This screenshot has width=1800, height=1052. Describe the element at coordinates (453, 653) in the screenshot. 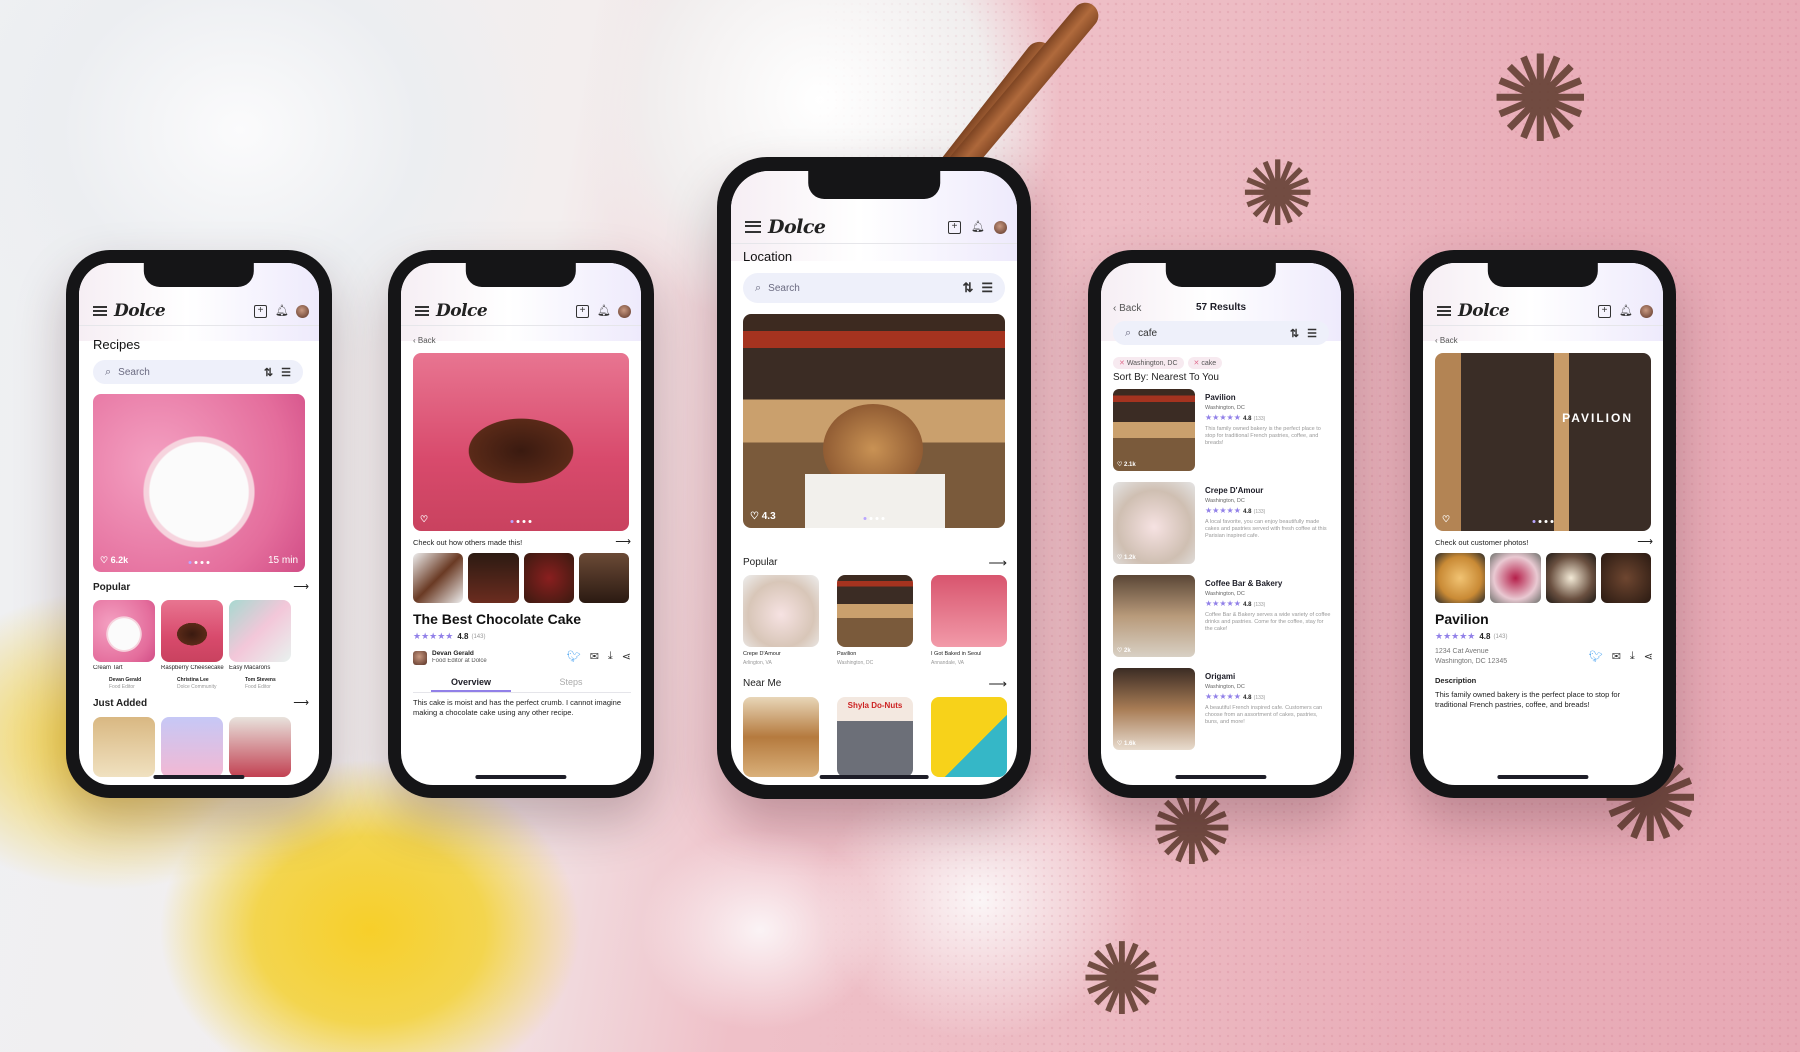

I see `author-name: Devan Gerald` at that location.